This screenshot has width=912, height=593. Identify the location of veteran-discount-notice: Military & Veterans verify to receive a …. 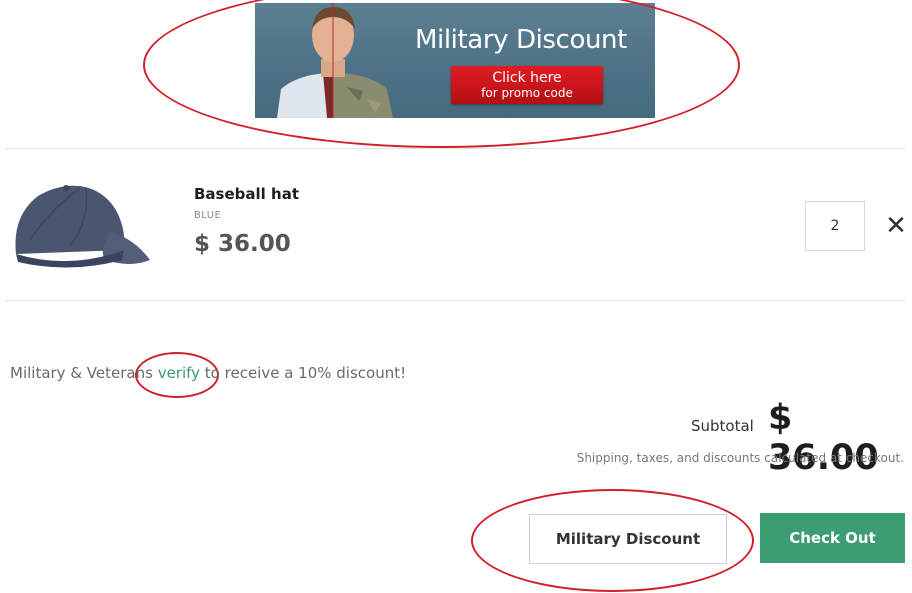
(208, 373).